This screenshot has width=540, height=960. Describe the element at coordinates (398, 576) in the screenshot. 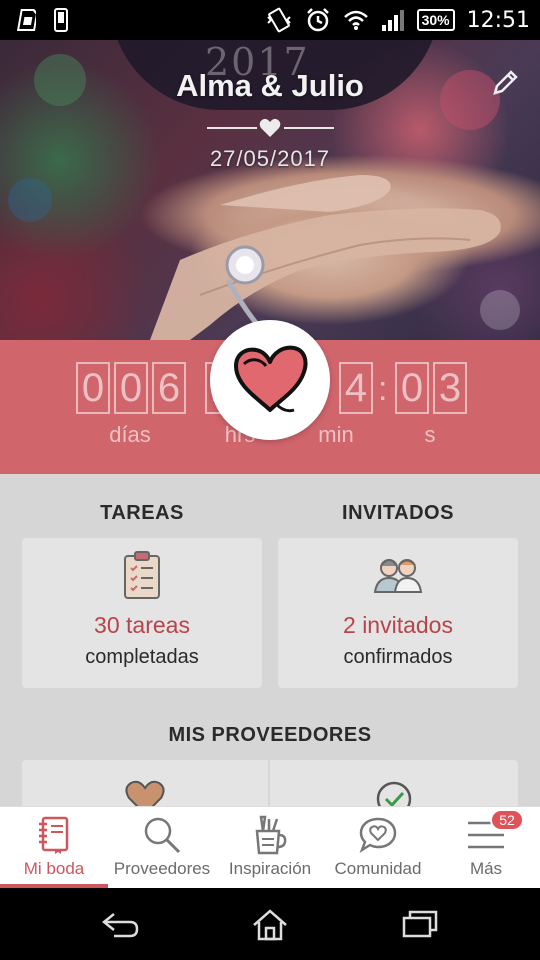

I see `guests-icon` at that location.